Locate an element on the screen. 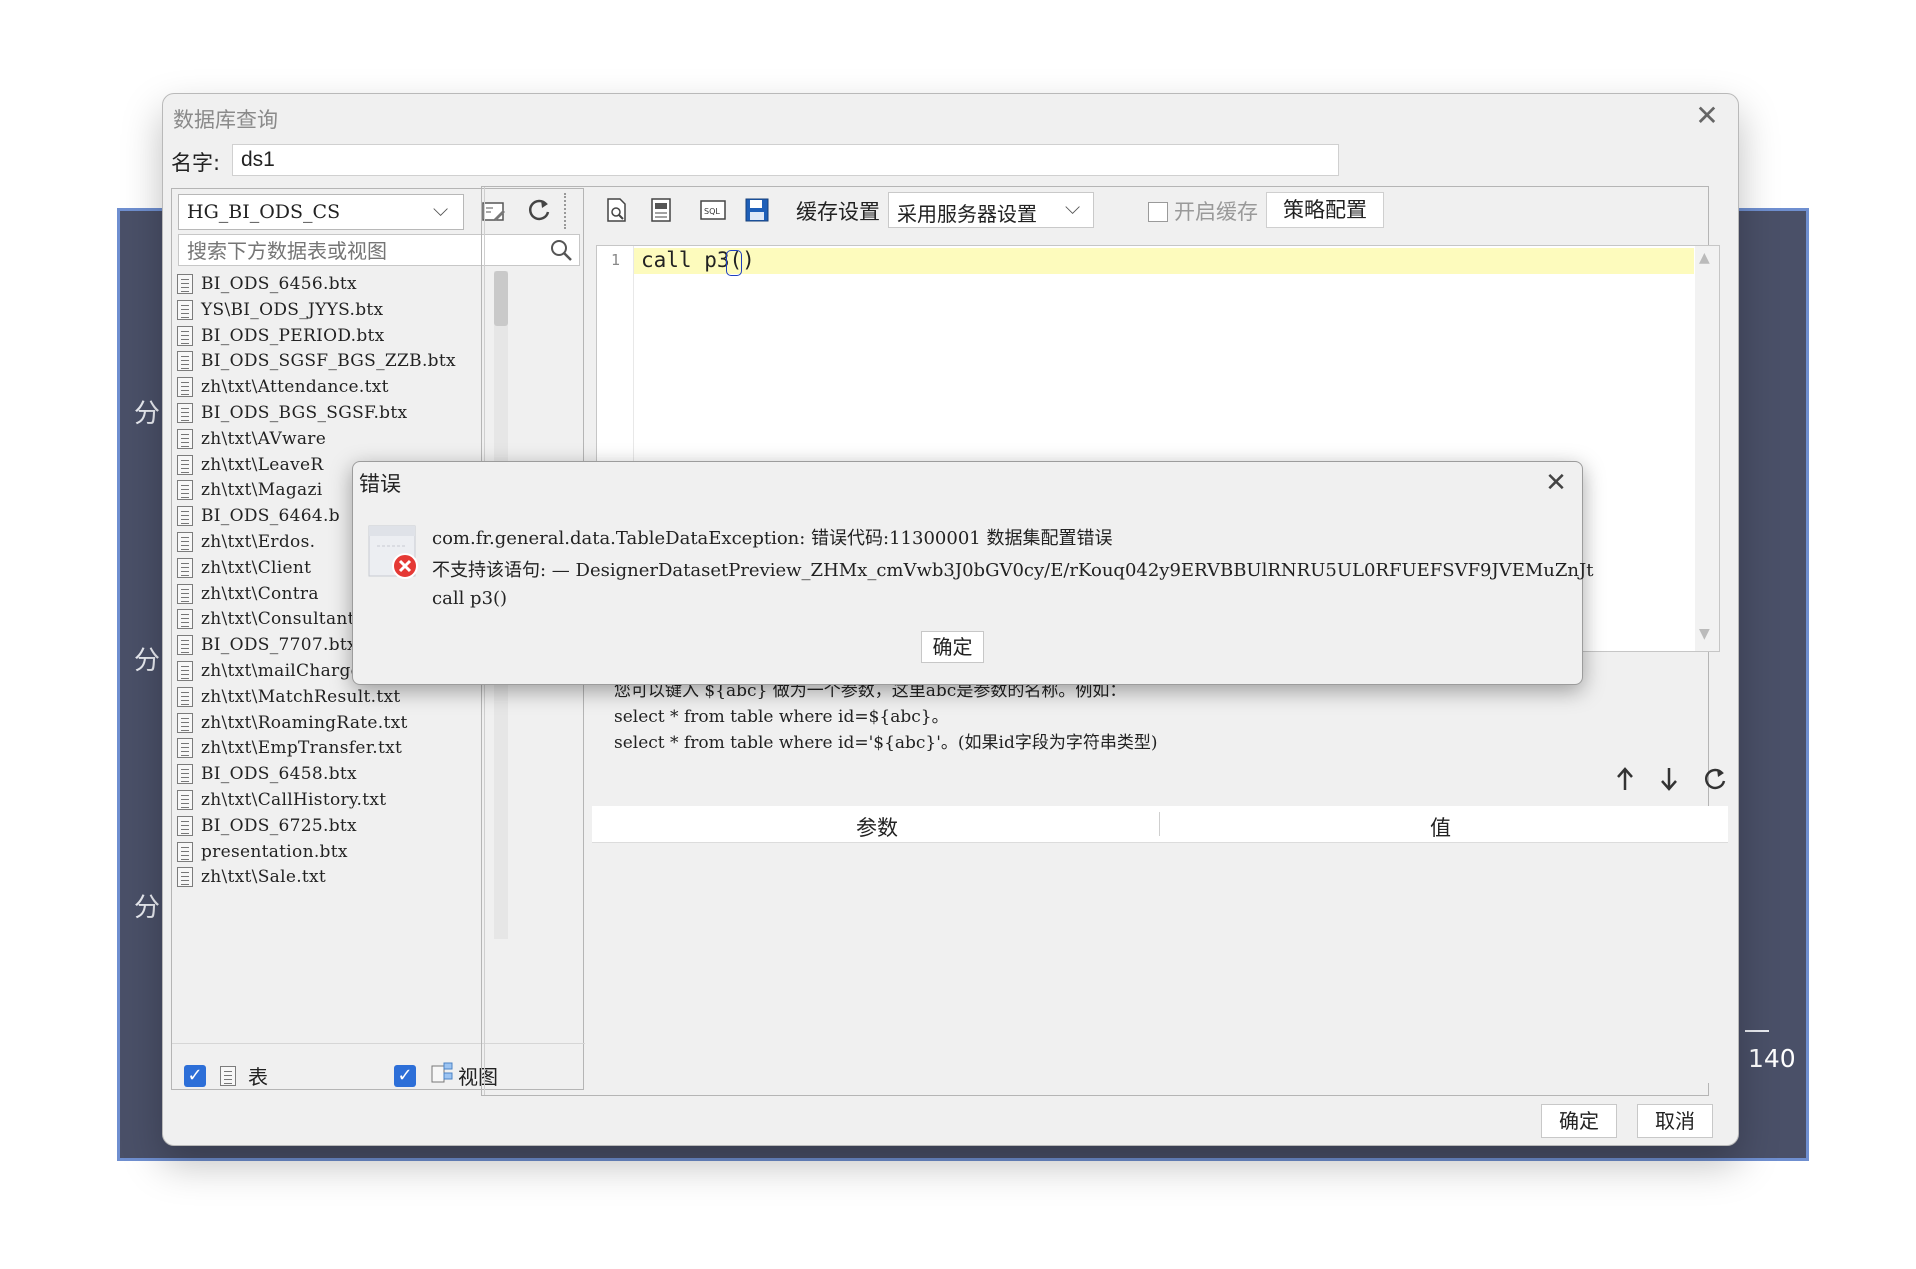  table-list-item: zh\txt\Sale.txt is located at coordinates (251, 877).